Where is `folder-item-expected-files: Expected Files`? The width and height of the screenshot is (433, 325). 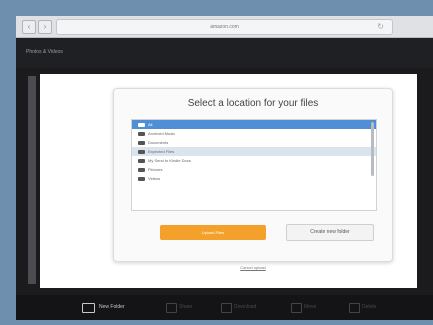 folder-item-expected-files: Expected Files is located at coordinates (254, 151).